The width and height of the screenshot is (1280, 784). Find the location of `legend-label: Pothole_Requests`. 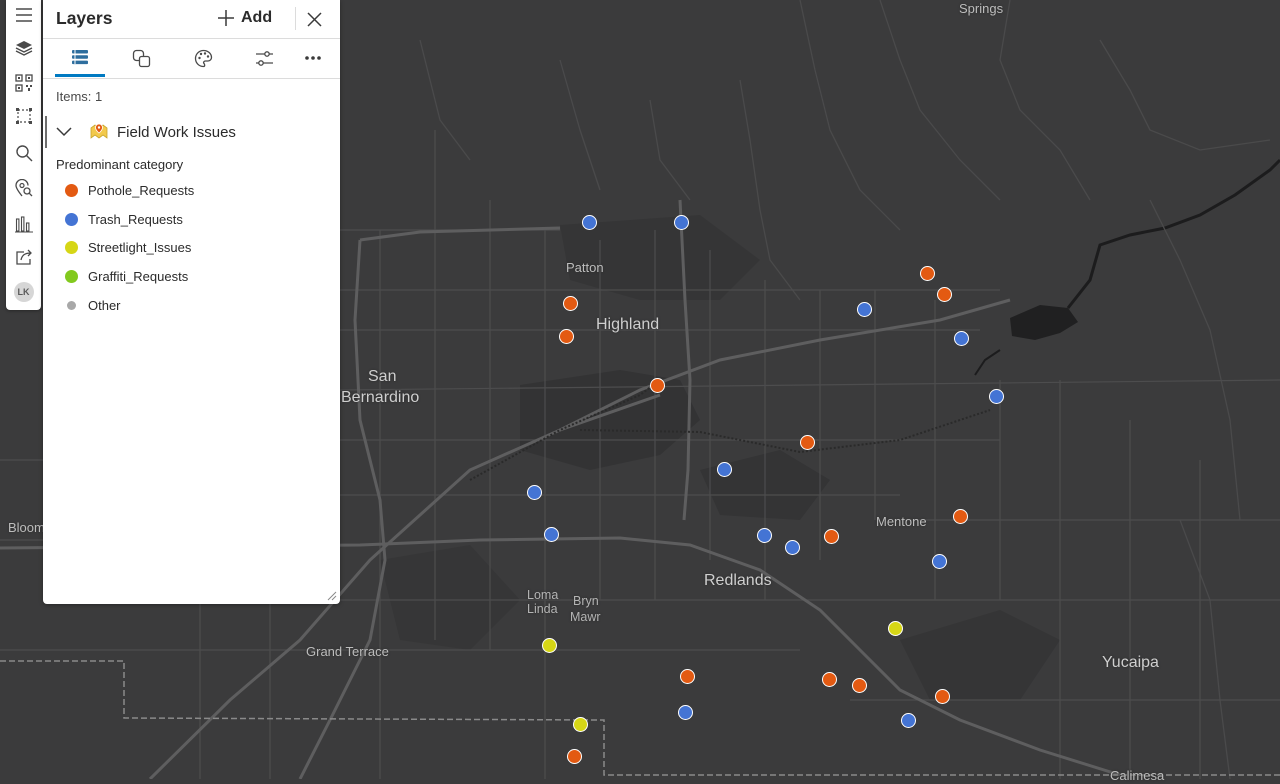

legend-label: Pothole_Requests is located at coordinates (141, 190).